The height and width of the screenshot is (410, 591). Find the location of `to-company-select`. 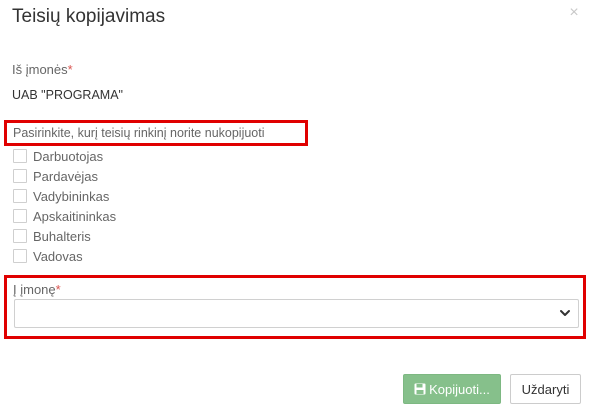

to-company-select is located at coordinates (296, 313).